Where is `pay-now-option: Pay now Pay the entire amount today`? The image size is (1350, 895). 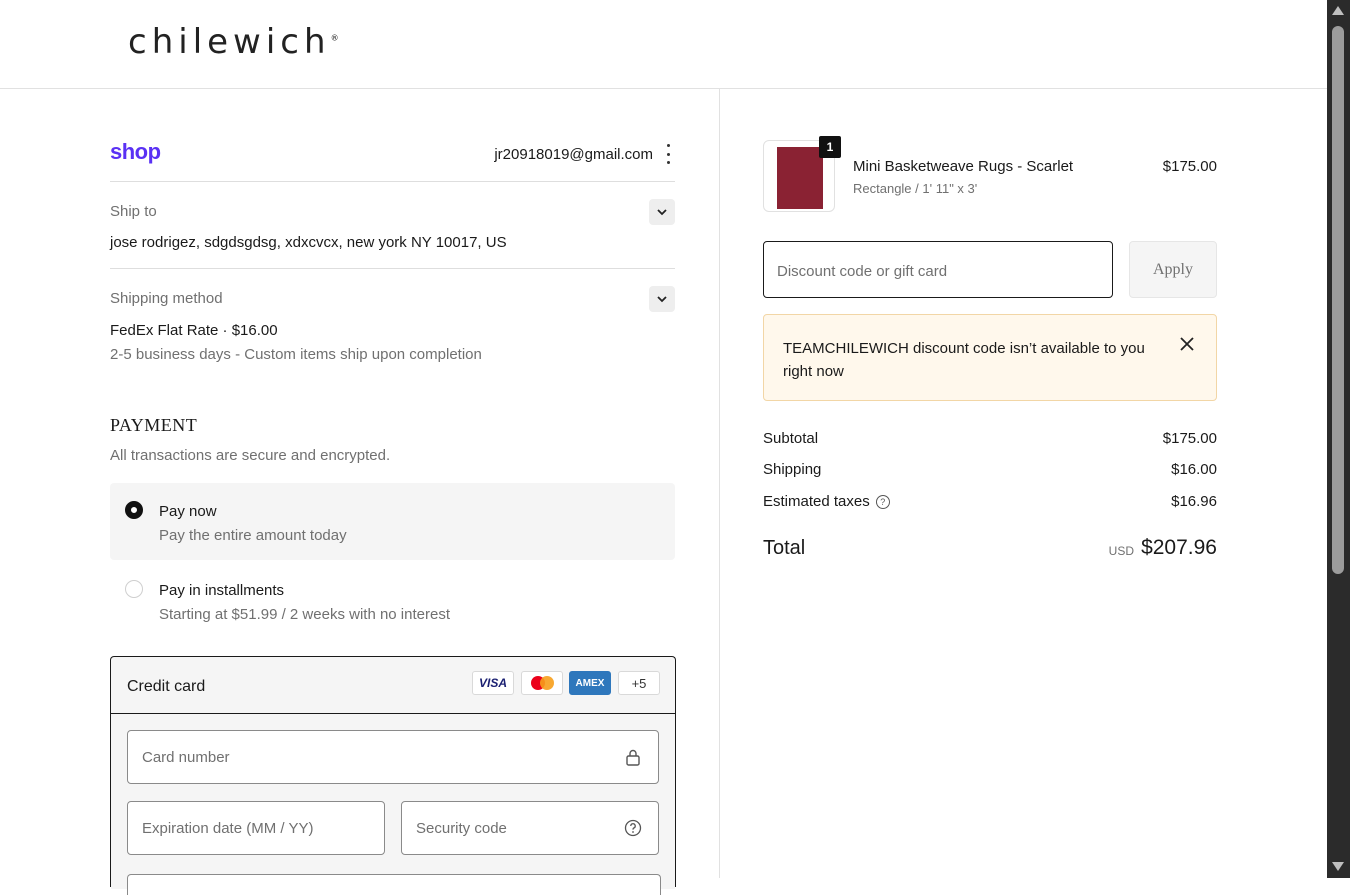 pay-now-option: Pay now Pay the entire amount today is located at coordinates (392, 521).